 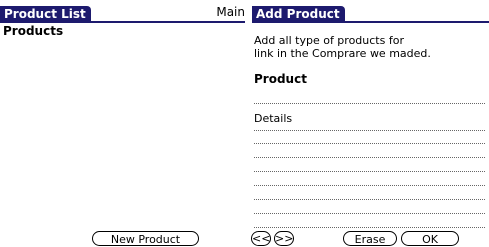 What do you see at coordinates (145, 238) in the screenshot?
I see `new-product-button: New Product` at bounding box center [145, 238].